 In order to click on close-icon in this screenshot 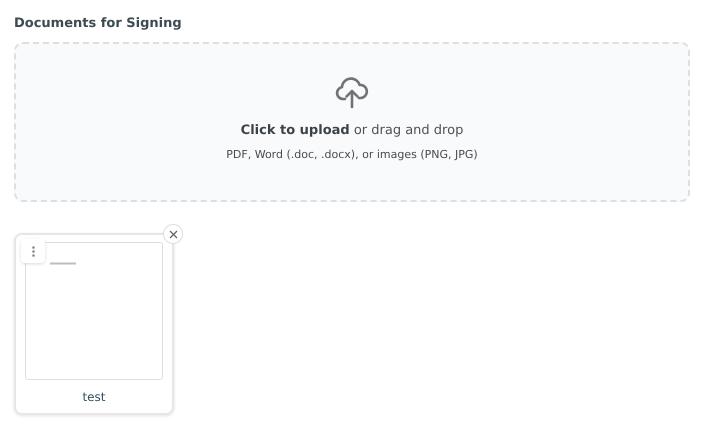, I will do `click(173, 234)`.